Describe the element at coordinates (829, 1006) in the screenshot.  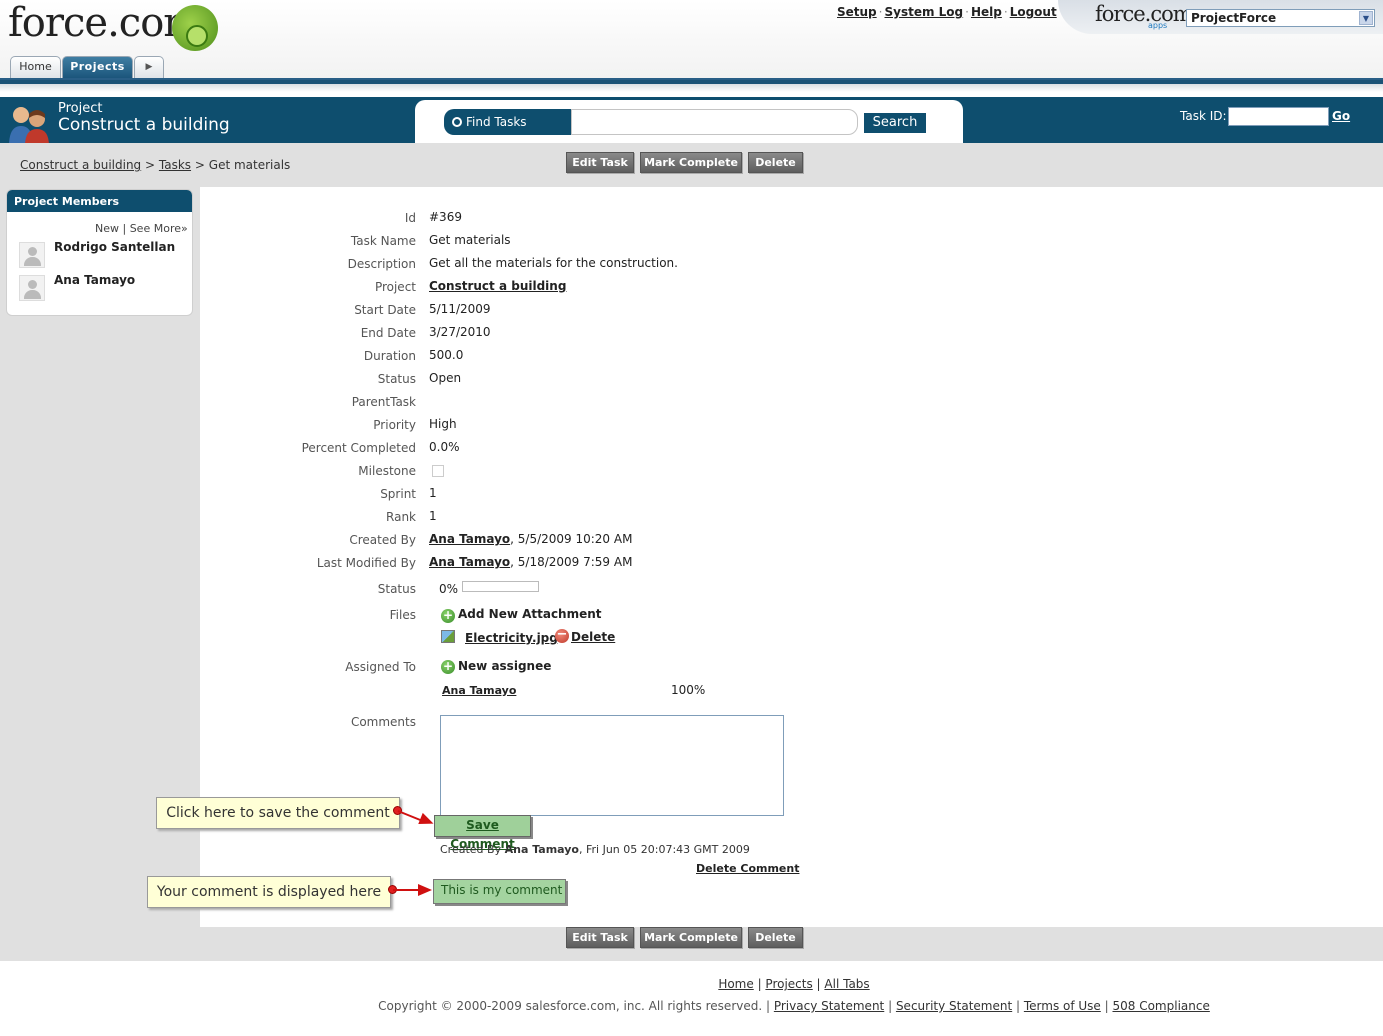
I see `privacy-link: Privacy Statement` at that location.